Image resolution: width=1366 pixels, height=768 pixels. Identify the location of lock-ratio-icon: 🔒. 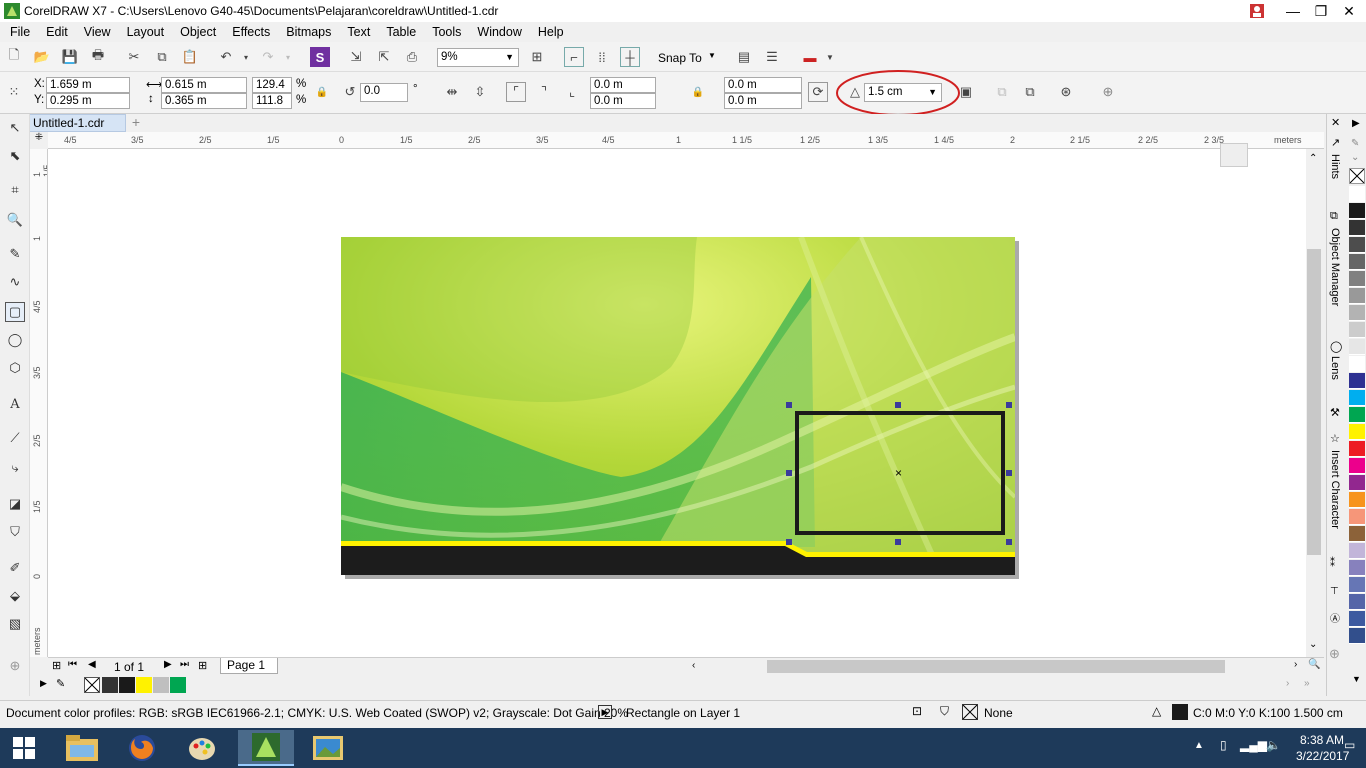
(322, 92).